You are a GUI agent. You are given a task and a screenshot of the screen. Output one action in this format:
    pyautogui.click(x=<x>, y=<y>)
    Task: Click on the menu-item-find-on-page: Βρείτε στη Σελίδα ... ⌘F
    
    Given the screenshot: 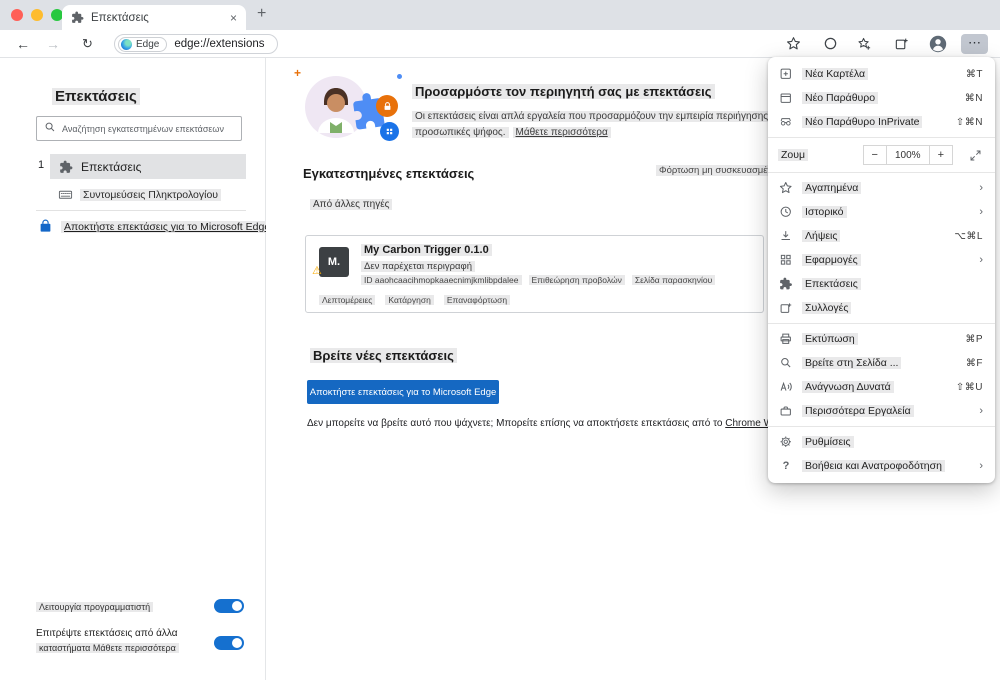 What is the action you would take?
    pyautogui.click(x=881, y=363)
    